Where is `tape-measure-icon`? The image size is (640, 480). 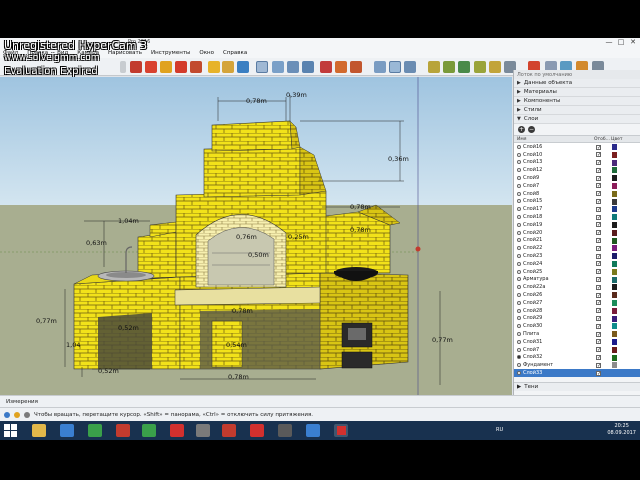
tape-measure-icon is located at coordinates (214, 67).